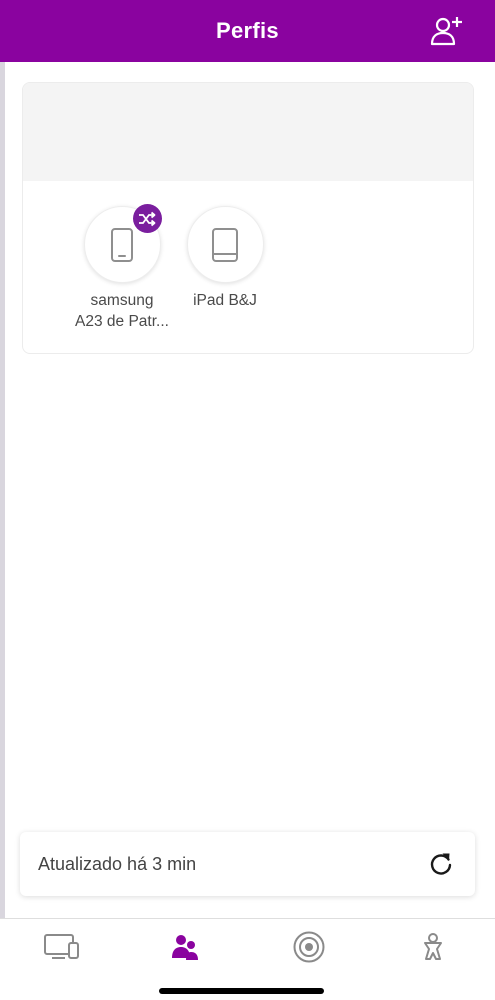 This screenshot has height=1000, width=495. I want to click on tab-devices, so click(62, 947).